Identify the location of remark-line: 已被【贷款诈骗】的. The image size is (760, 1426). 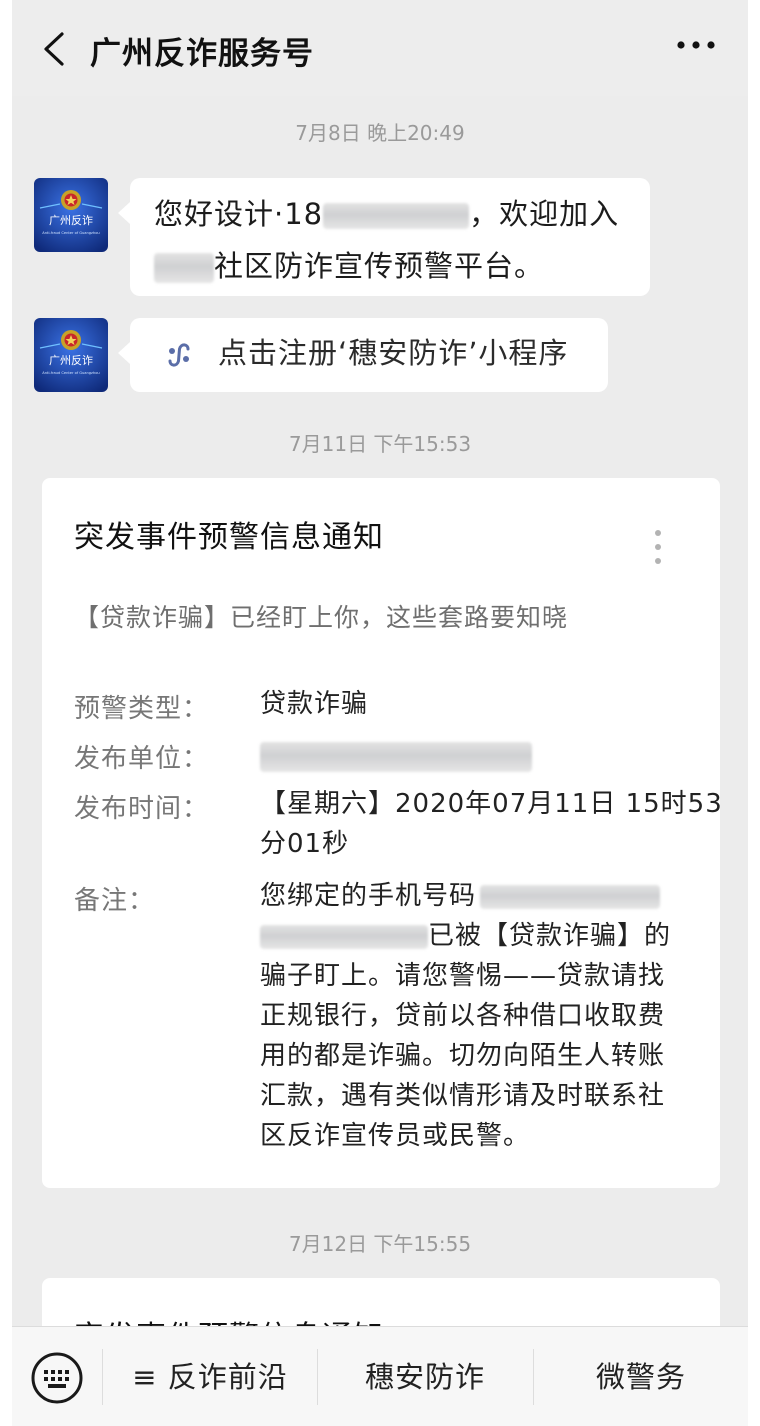
(480, 936).